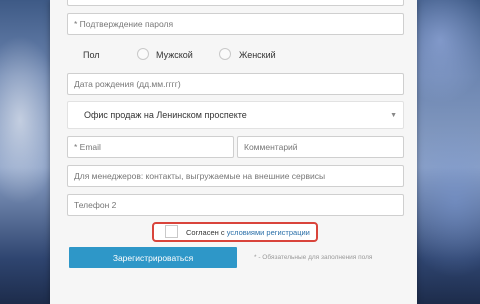  Describe the element at coordinates (153, 257) in the screenshot. I see `register-button: Зарегистрироваться` at that location.